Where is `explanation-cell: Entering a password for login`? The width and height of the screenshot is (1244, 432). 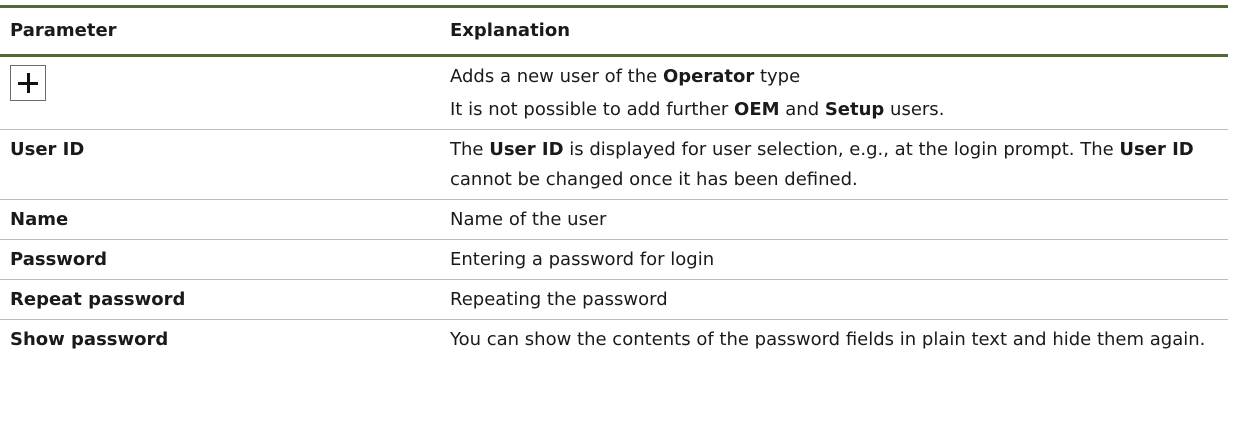 explanation-cell: Entering a password for login is located at coordinates (582, 259).